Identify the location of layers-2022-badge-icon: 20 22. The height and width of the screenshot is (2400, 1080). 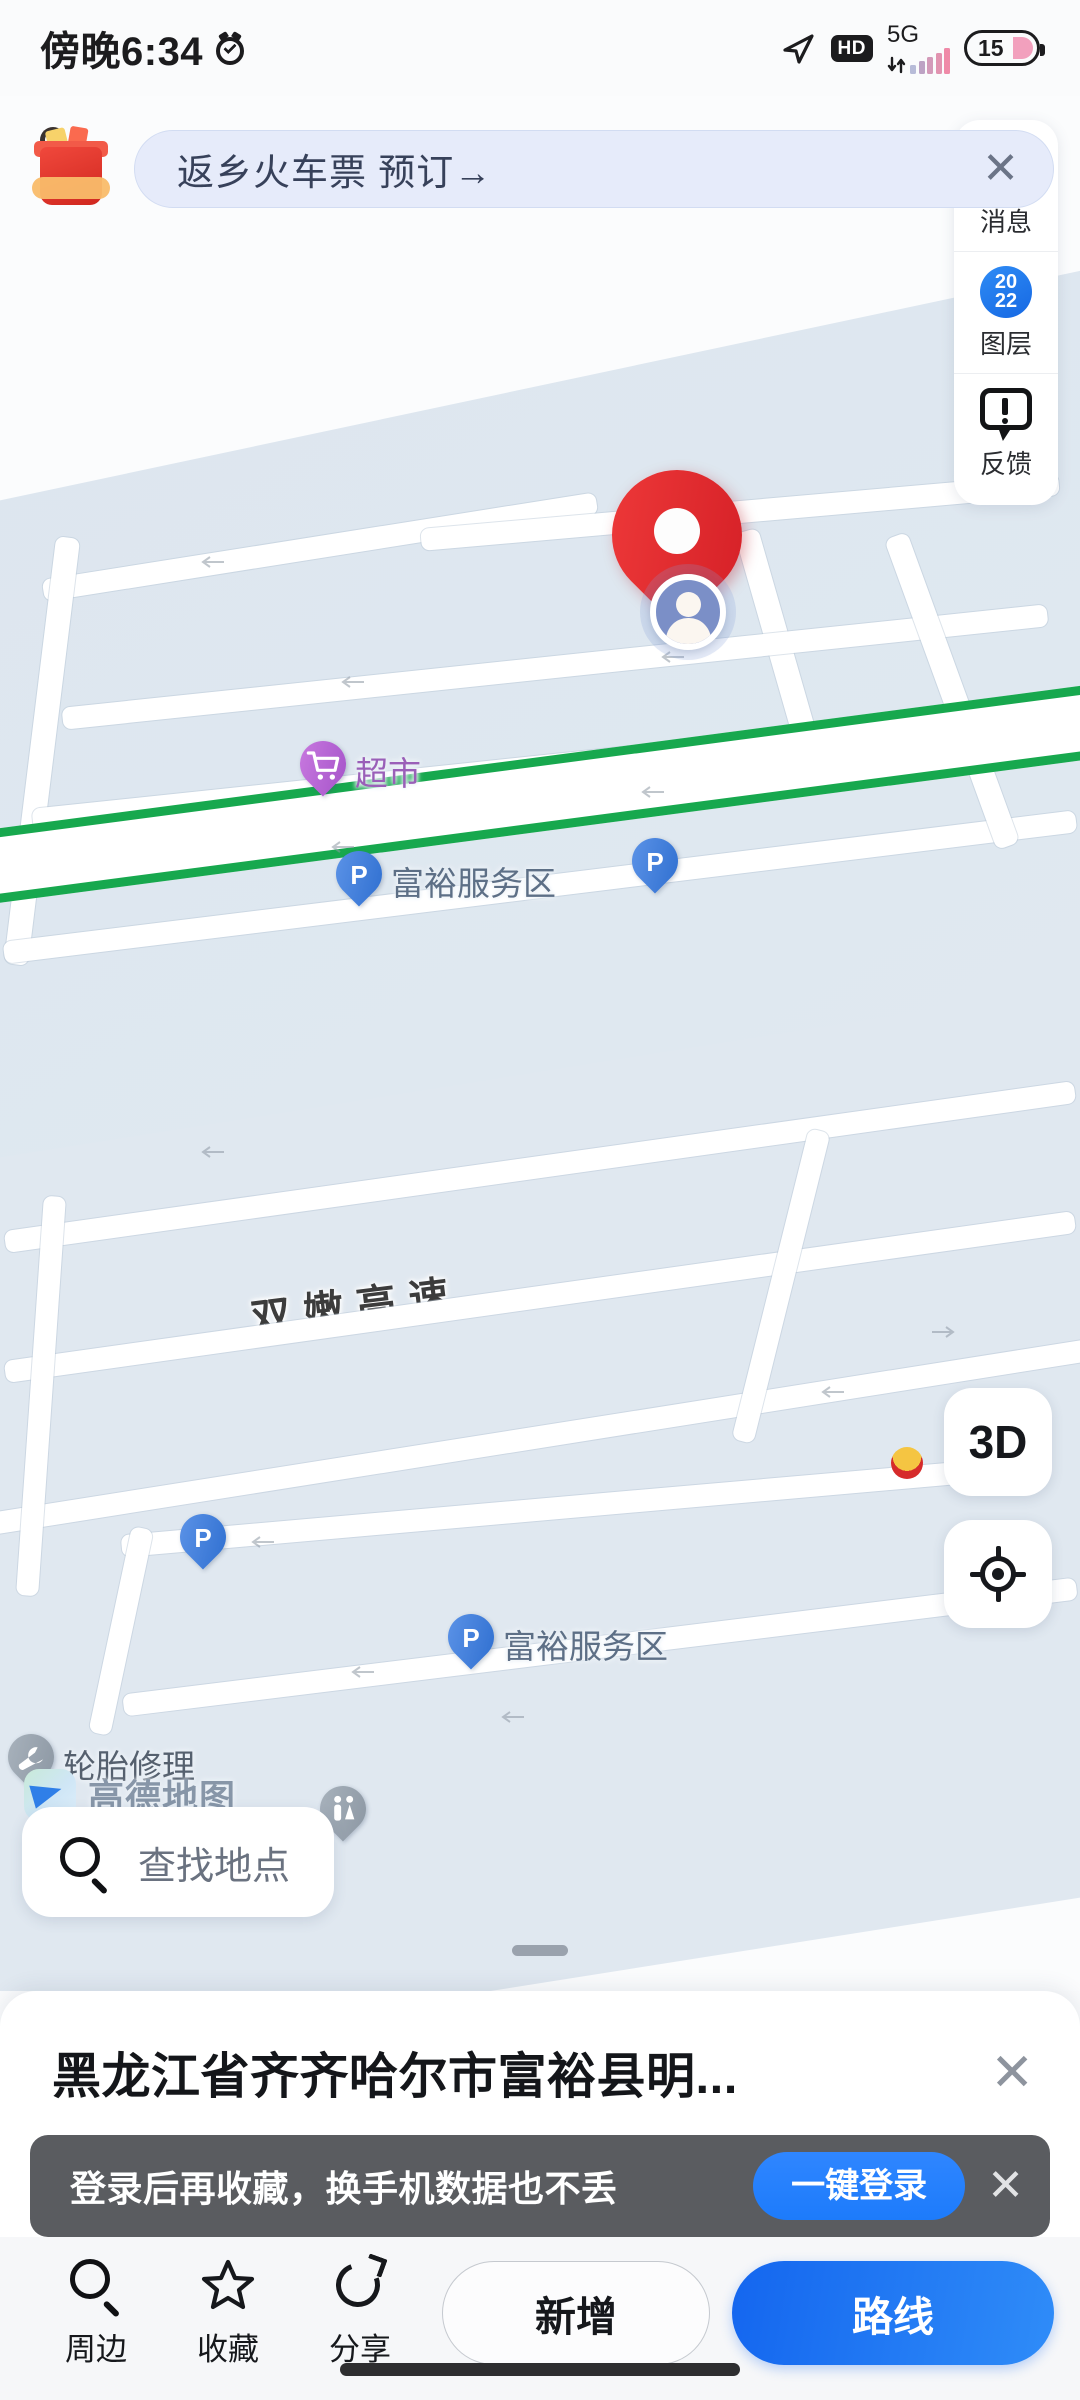
(1006, 292).